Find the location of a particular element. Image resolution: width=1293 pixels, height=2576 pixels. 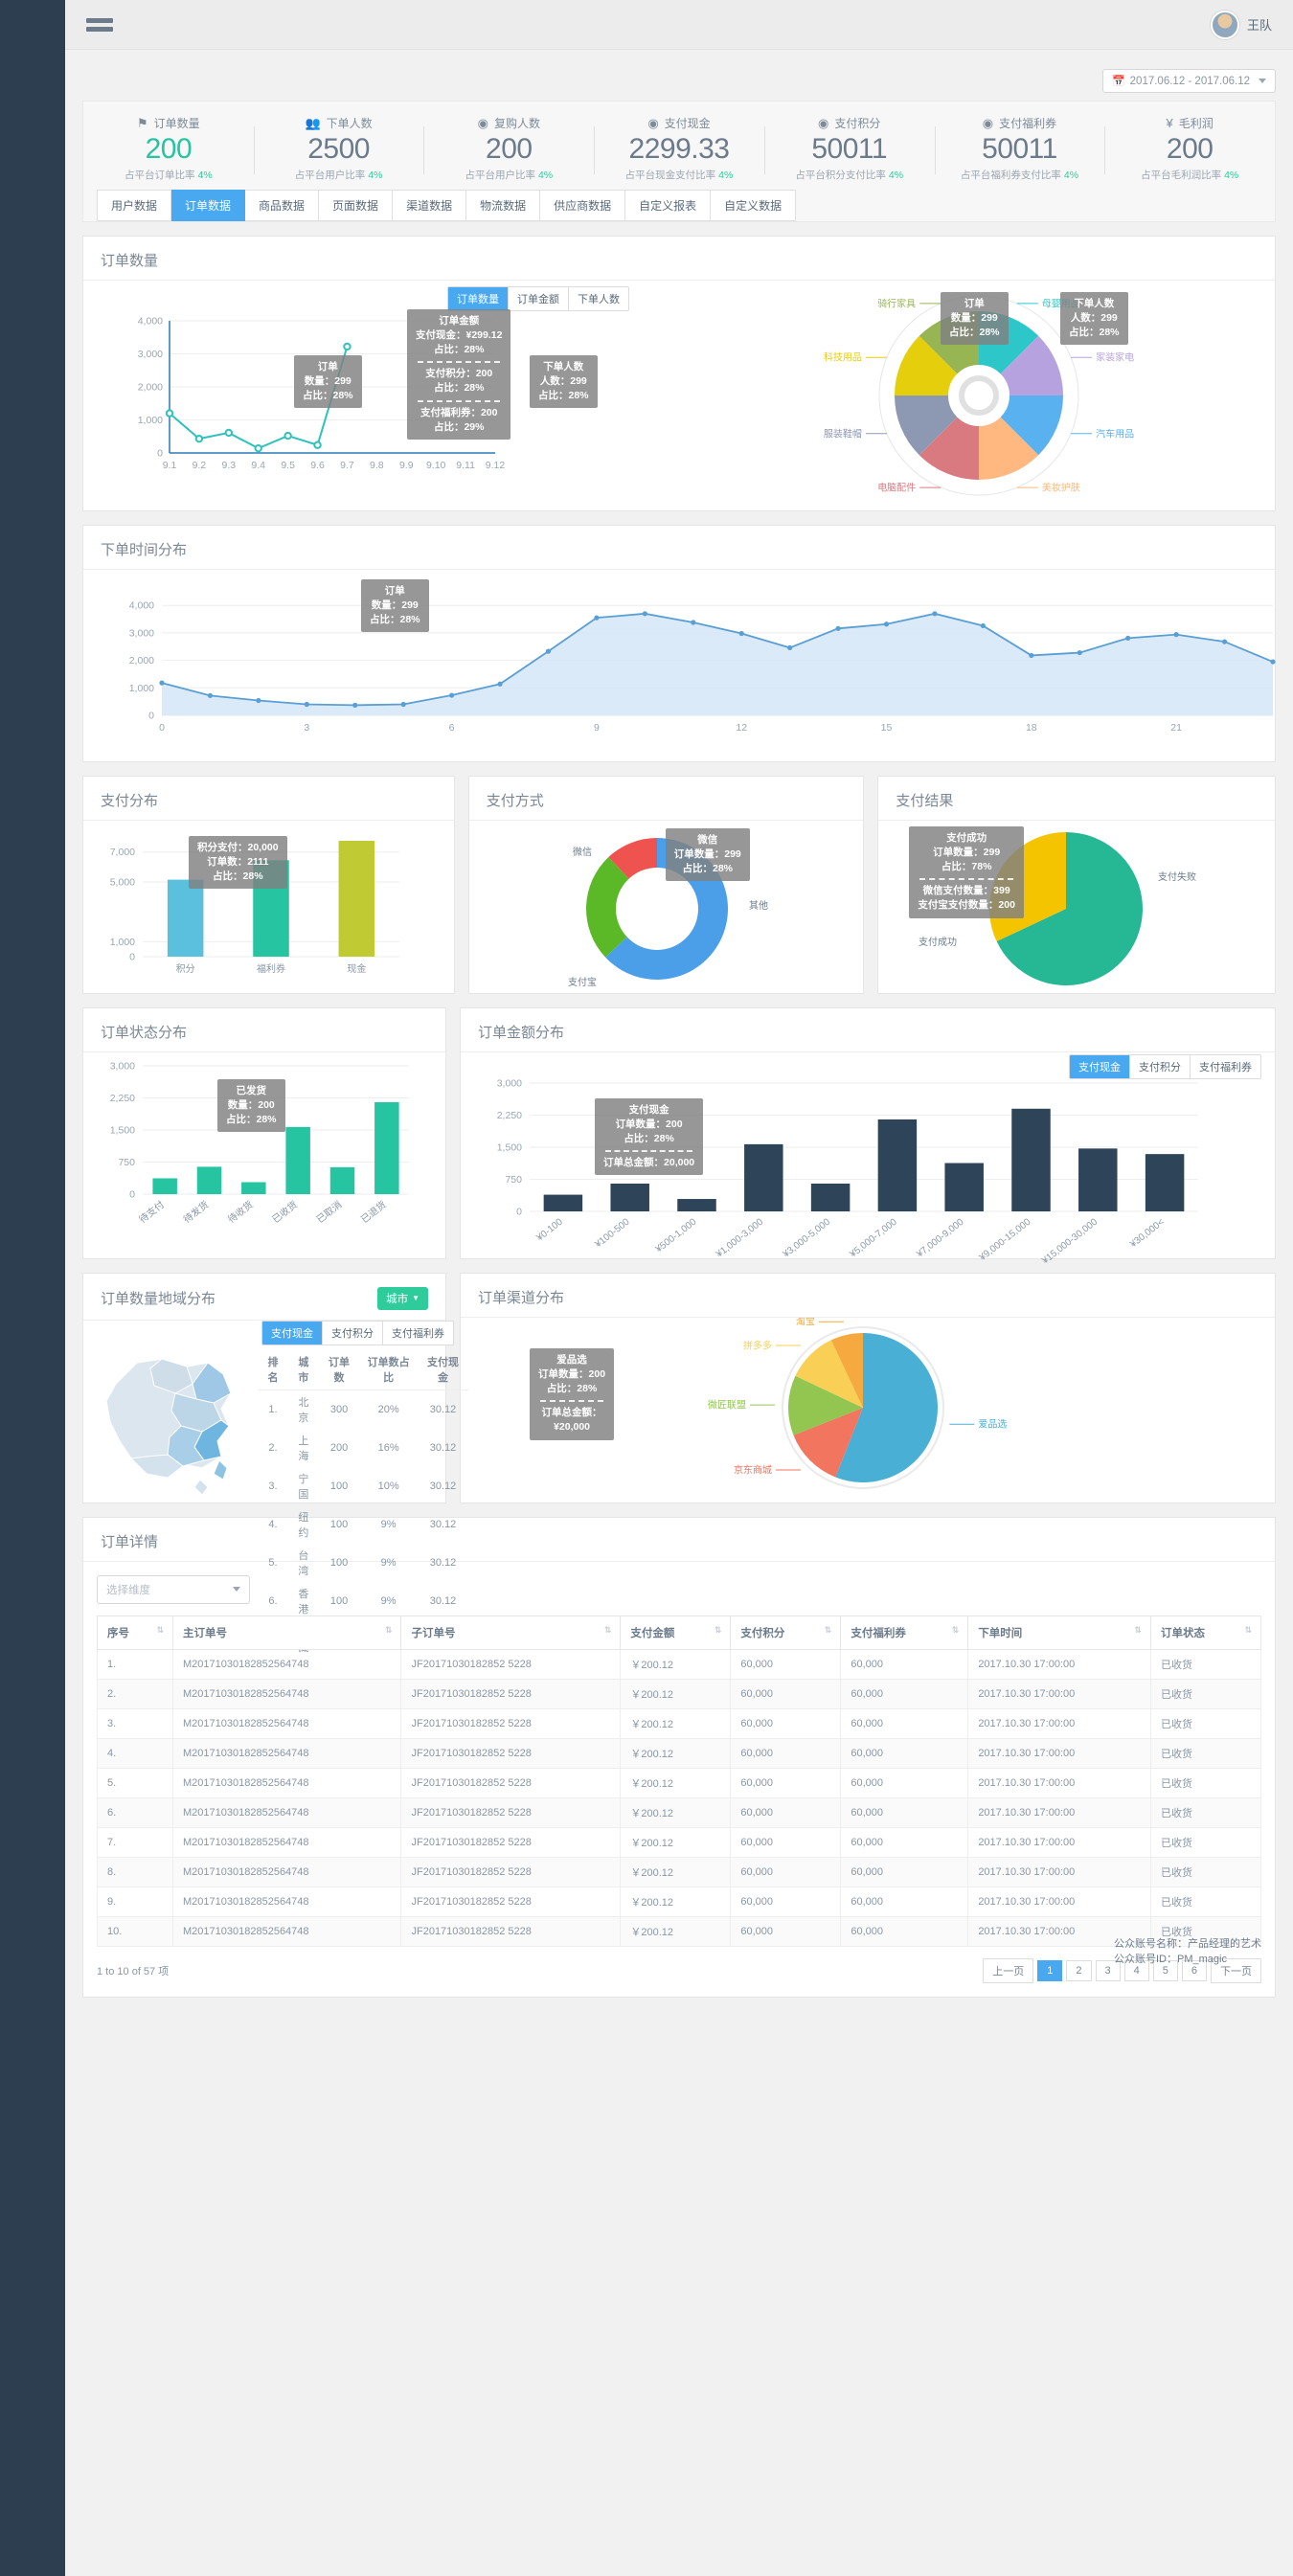

detail-col-1: 主订单号 ⇅ is located at coordinates (287, 1632).